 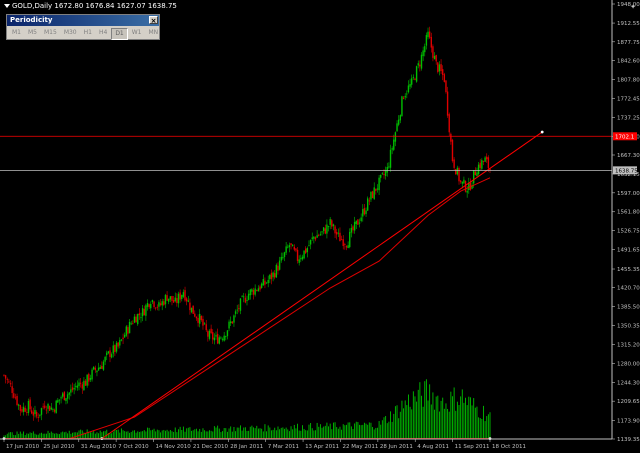 What do you see at coordinates (16, 34) in the screenshot?
I see `periodicity-button-m1: M1` at bounding box center [16, 34].